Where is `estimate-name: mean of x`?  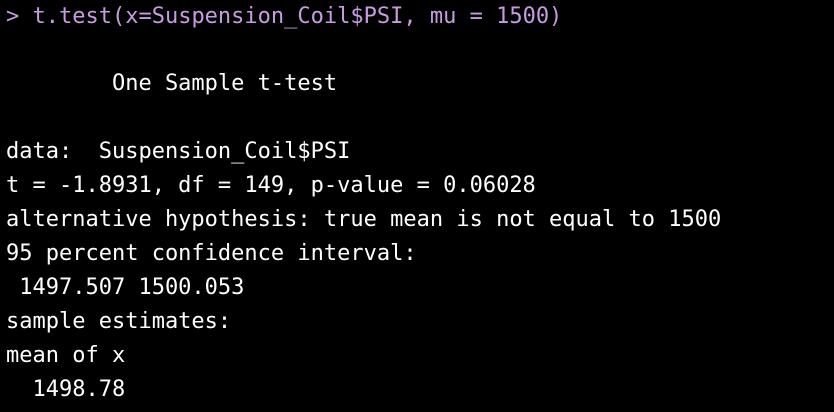 estimate-name: mean of x is located at coordinates (66, 355).